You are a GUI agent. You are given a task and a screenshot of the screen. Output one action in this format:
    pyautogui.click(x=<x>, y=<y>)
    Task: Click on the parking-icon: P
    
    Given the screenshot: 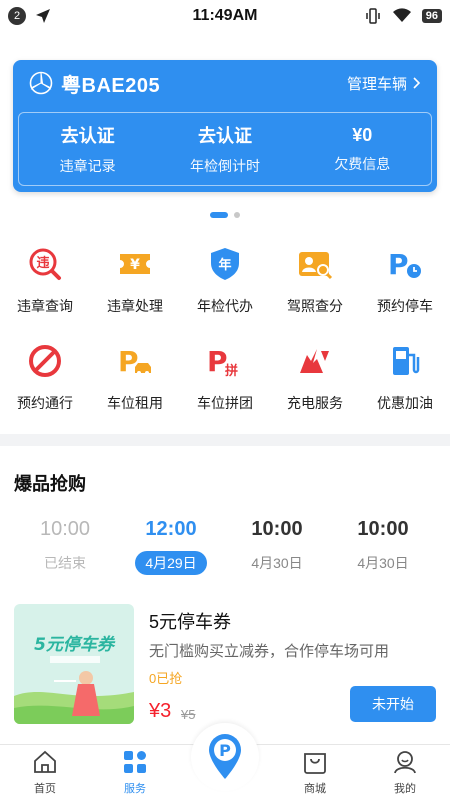 What is the action you would take?
    pyautogui.click(x=225, y=756)
    